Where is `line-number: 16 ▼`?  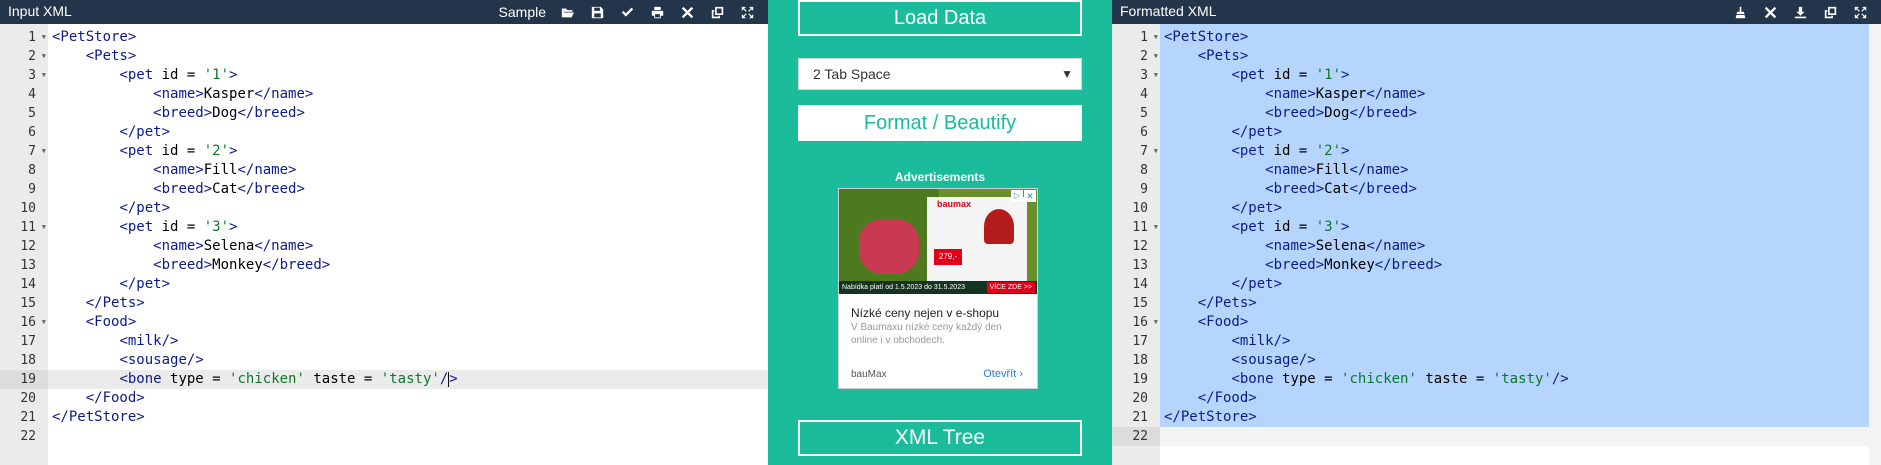 line-number: 16 ▼ is located at coordinates (1145, 322).